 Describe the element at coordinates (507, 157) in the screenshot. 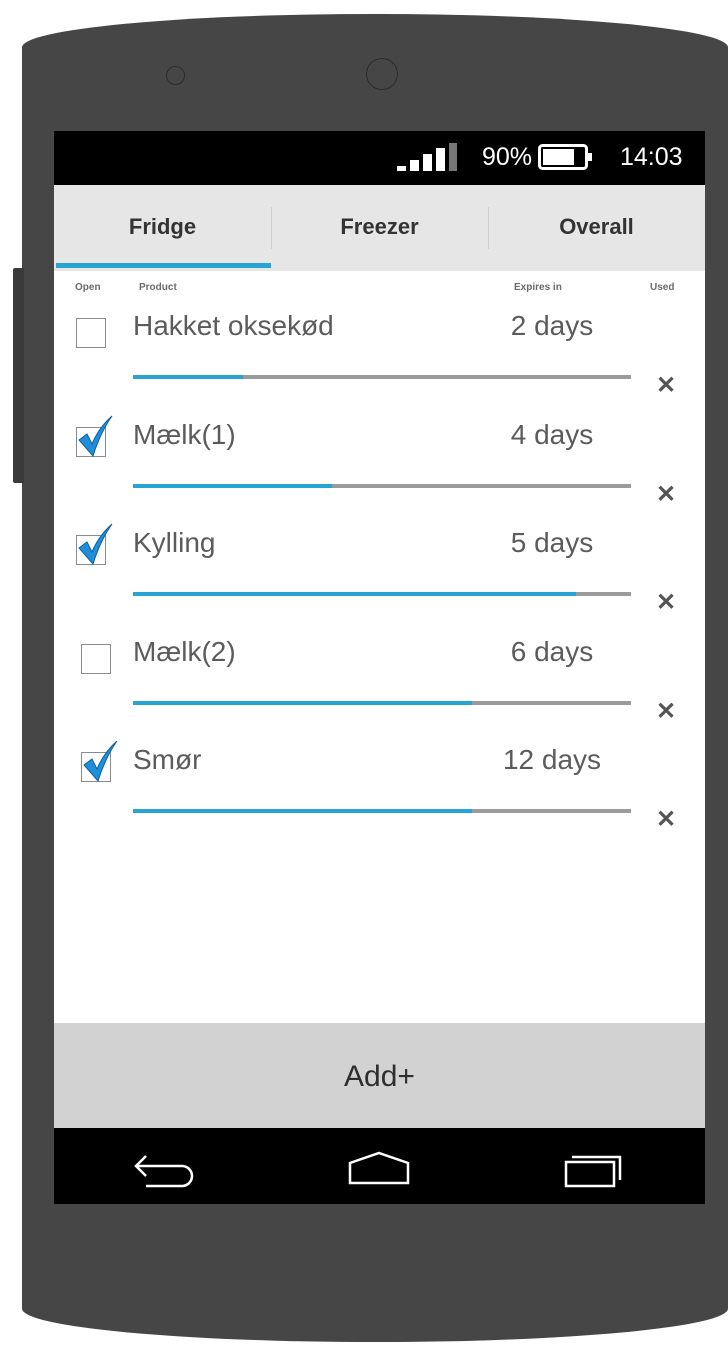

I see `battery-percent: 90%` at that location.